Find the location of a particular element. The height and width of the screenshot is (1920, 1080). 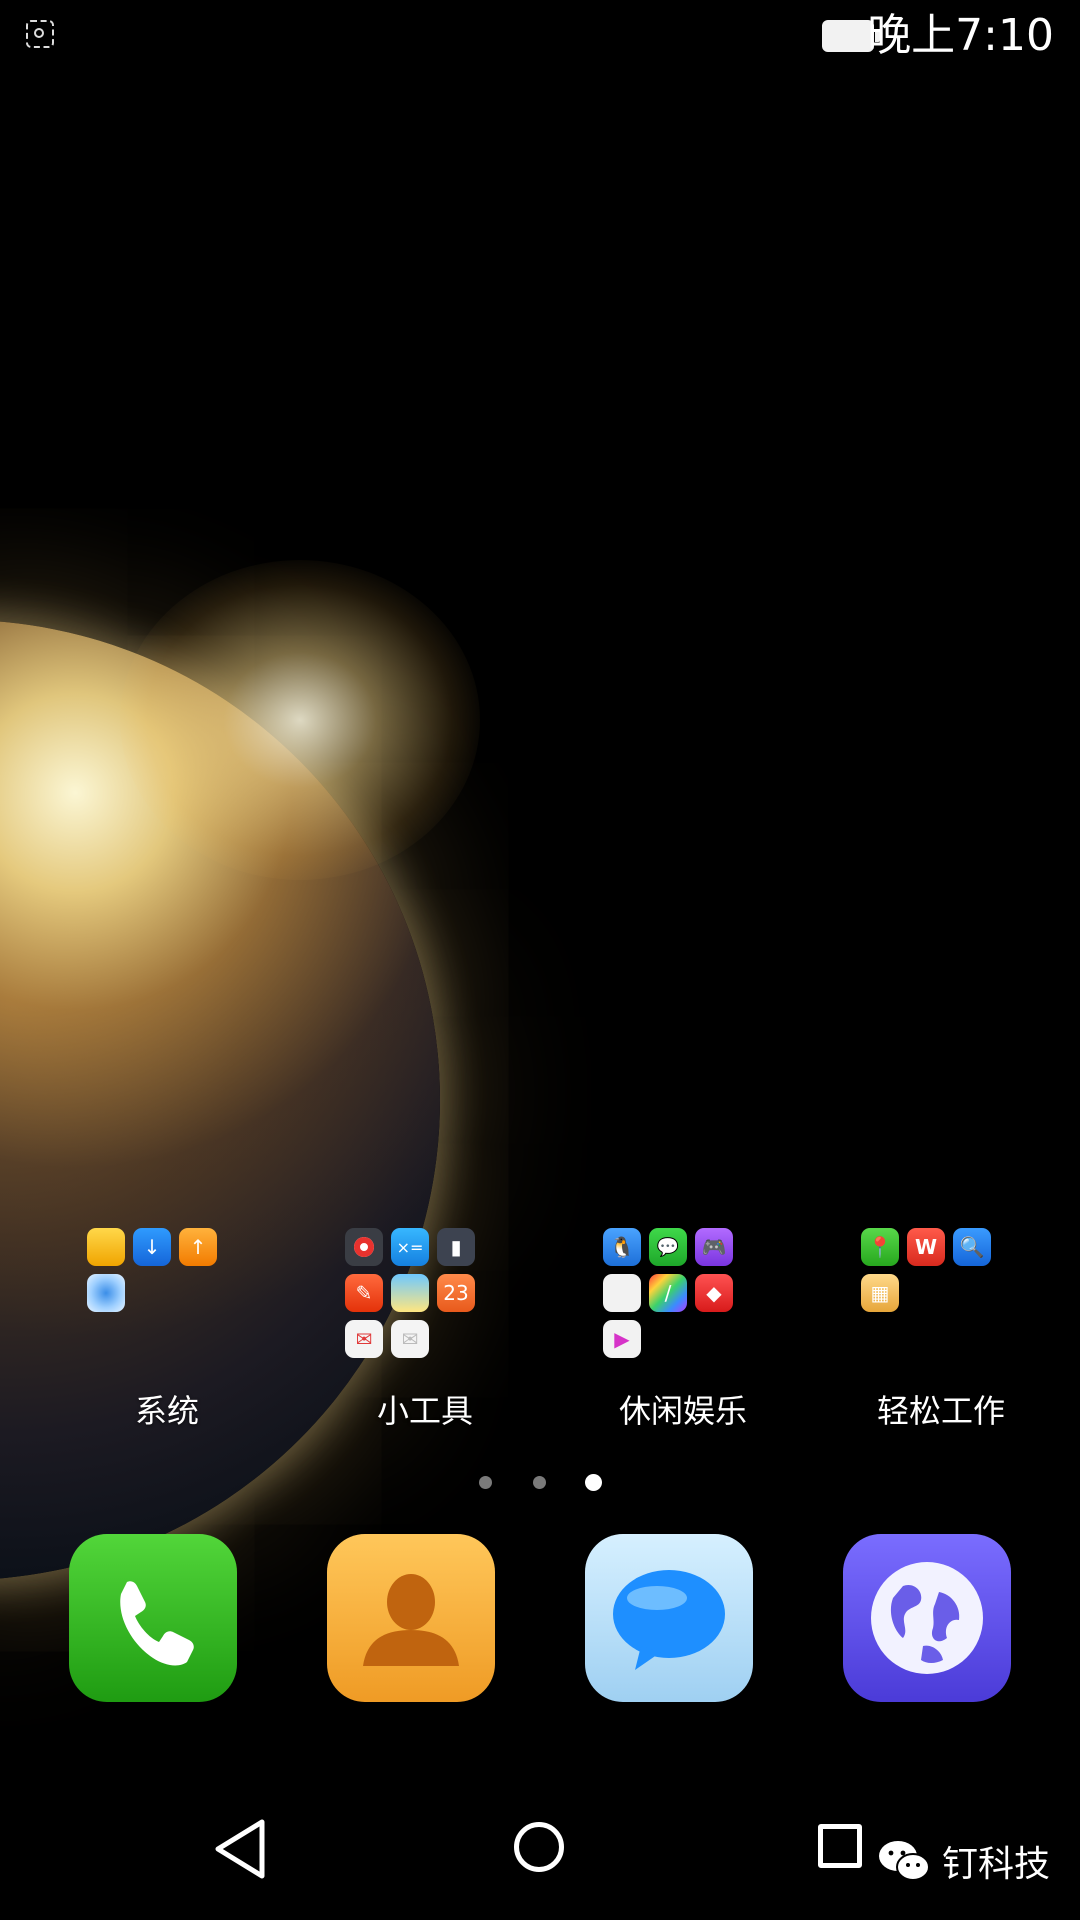

folder-preview: 🐧 💬 🎮 / ◆ ▶ is located at coordinates (678, 1298).